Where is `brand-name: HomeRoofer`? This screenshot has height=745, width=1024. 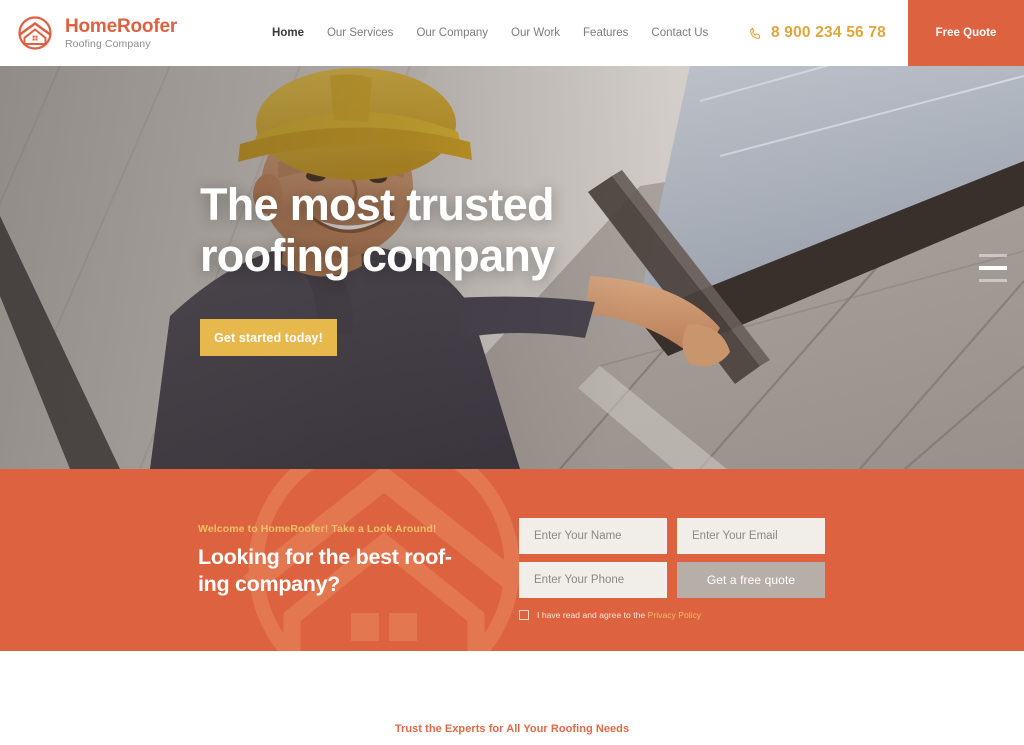
brand-name: HomeRoofer is located at coordinates (121, 26).